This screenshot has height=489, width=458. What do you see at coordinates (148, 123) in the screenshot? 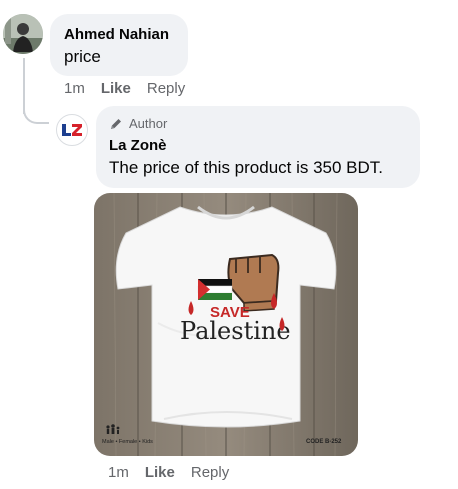
I see `author-badge-label: Author` at bounding box center [148, 123].